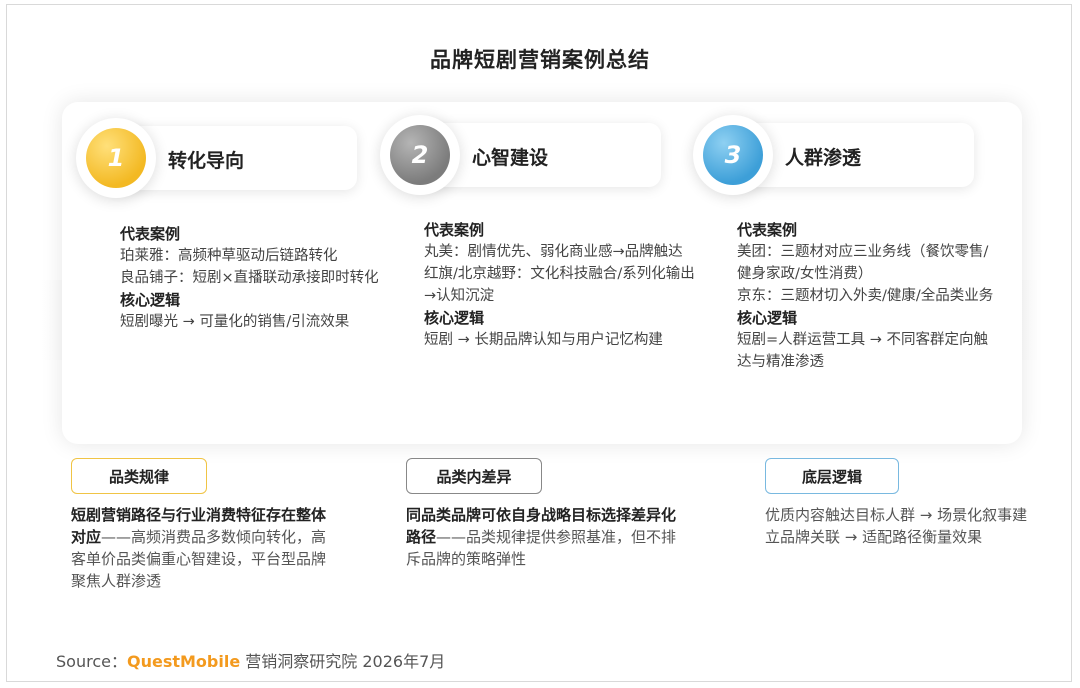 The image size is (1080, 688). Describe the element at coordinates (863, 351) in the screenshot. I see `logic-text: 短剧=人群运营工具 → 不同客群定向触达与精准渗透` at that location.